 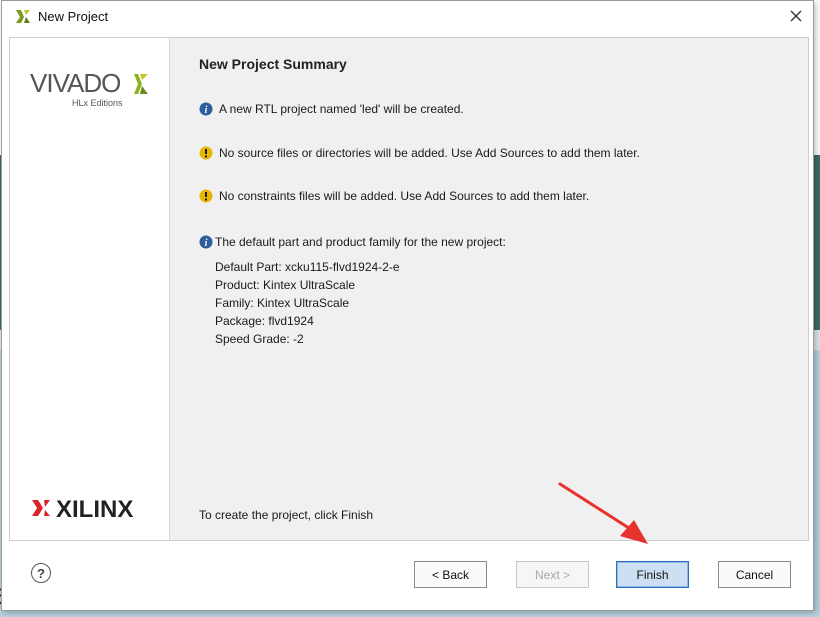 I want to click on finish-button: Finish, so click(x=652, y=574).